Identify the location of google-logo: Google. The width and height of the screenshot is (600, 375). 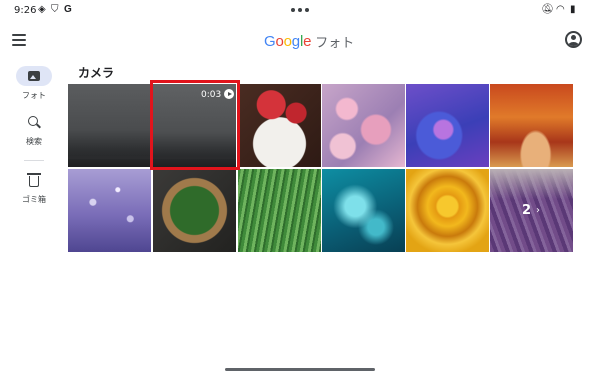
(288, 41).